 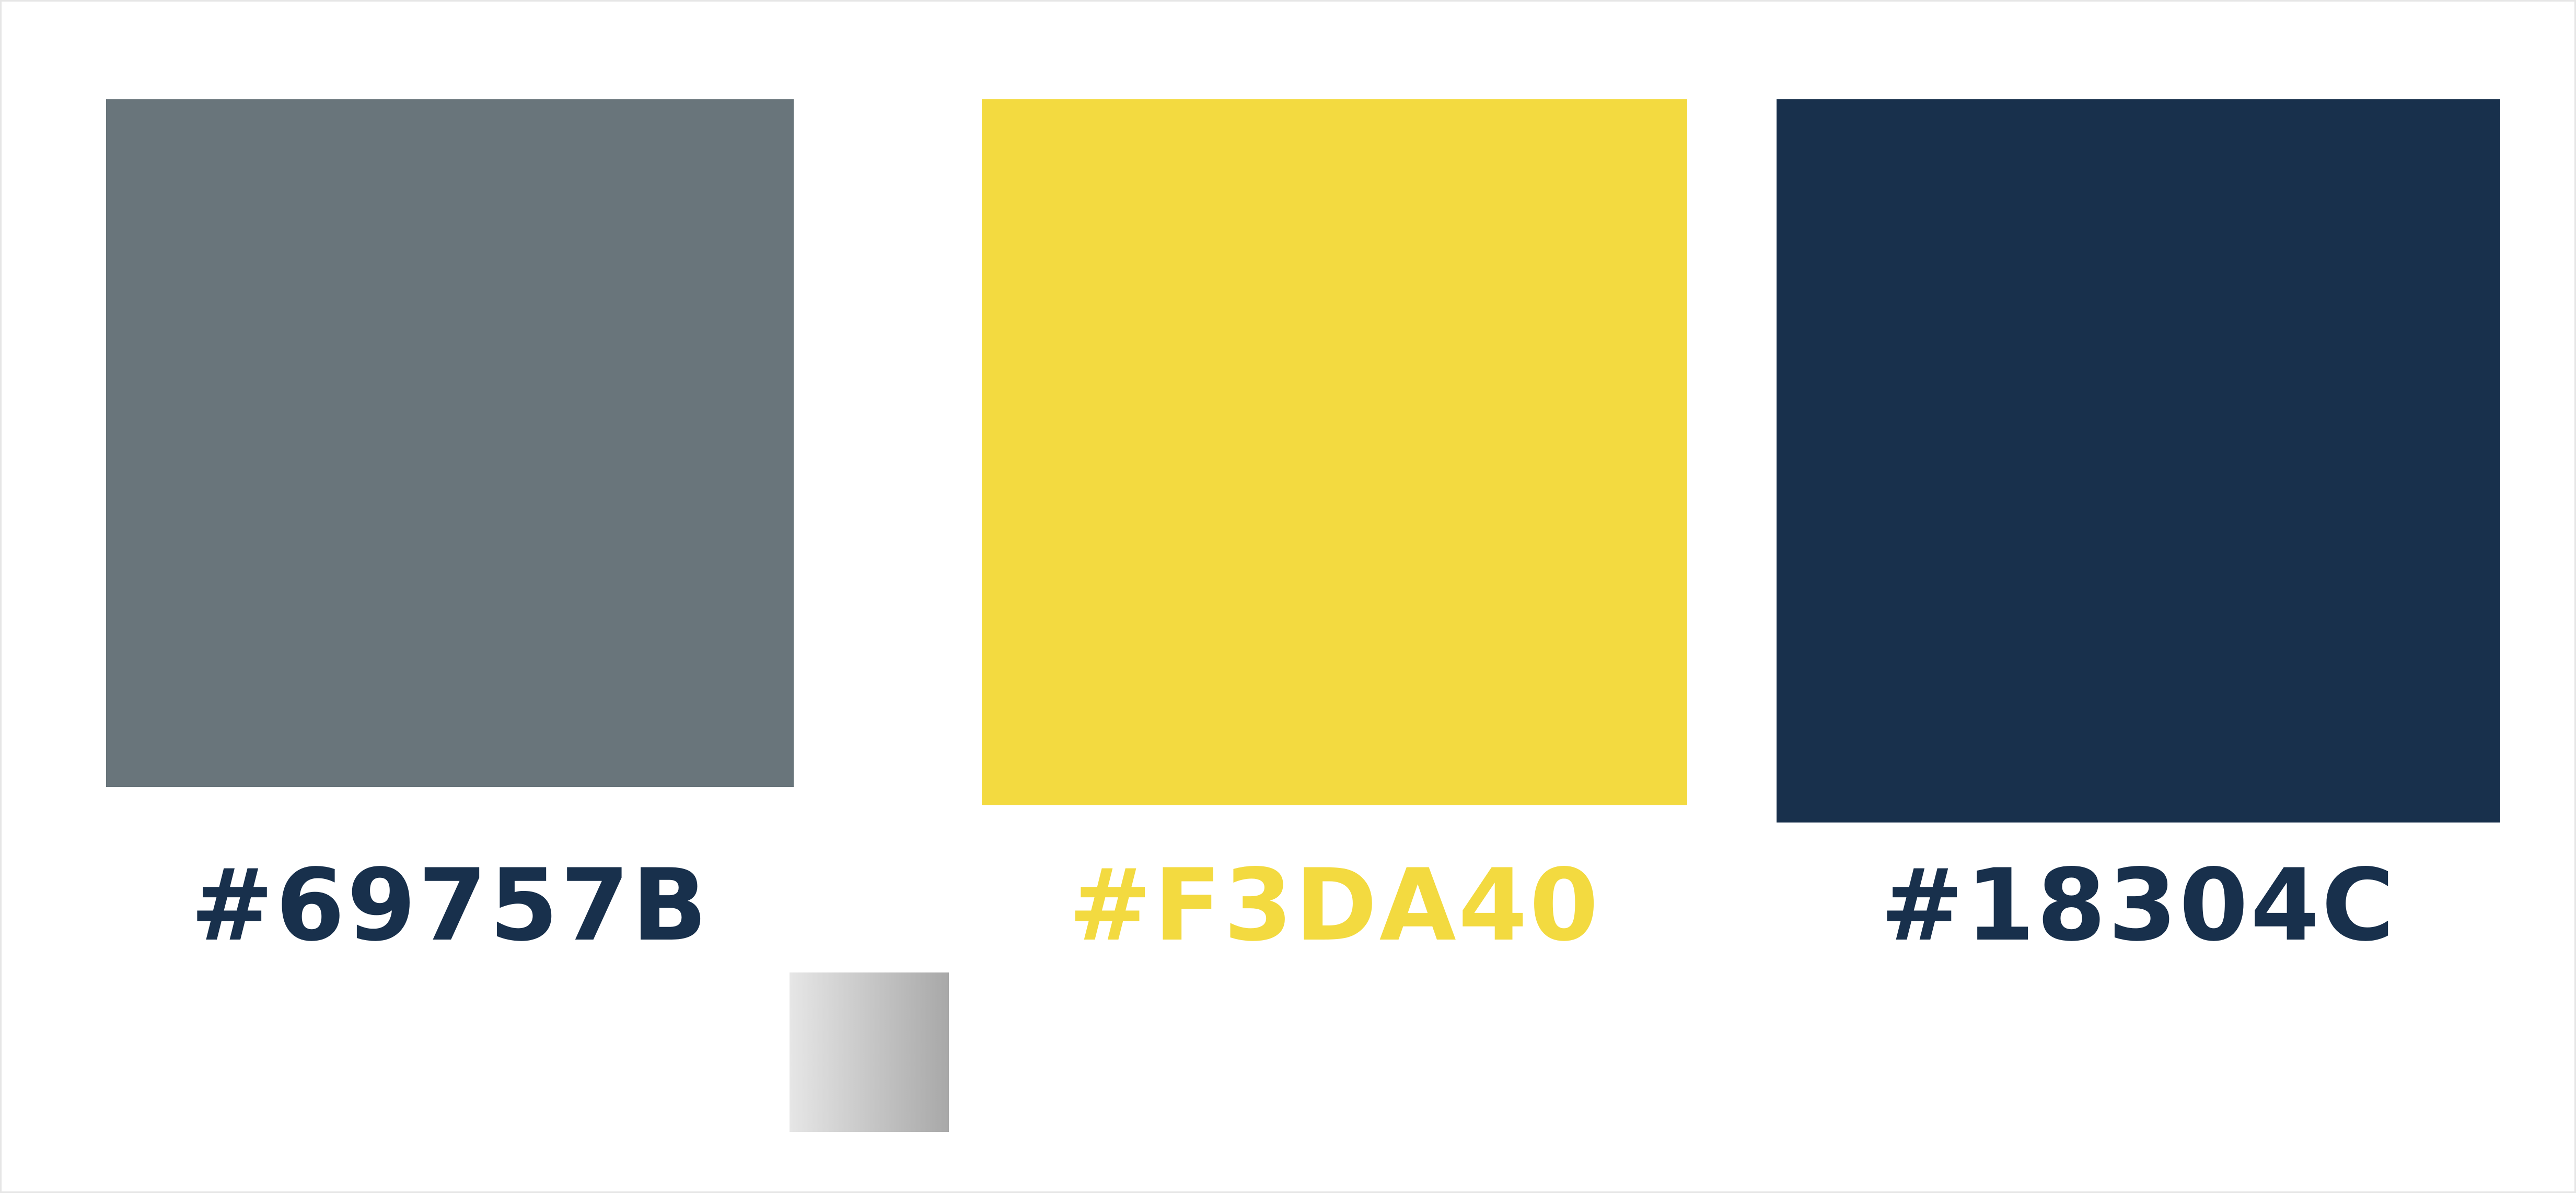 What do you see at coordinates (869, 1052) in the screenshot?
I see `gradient-chip` at bounding box center [869, 1052].